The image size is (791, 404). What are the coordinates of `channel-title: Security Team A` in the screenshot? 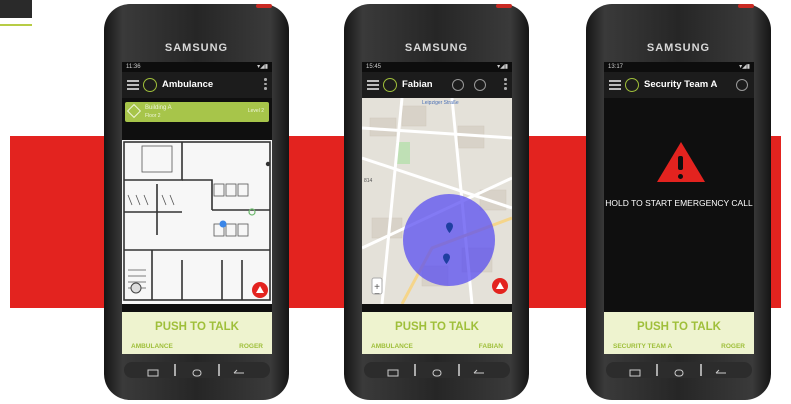 It's located at (681, 84).